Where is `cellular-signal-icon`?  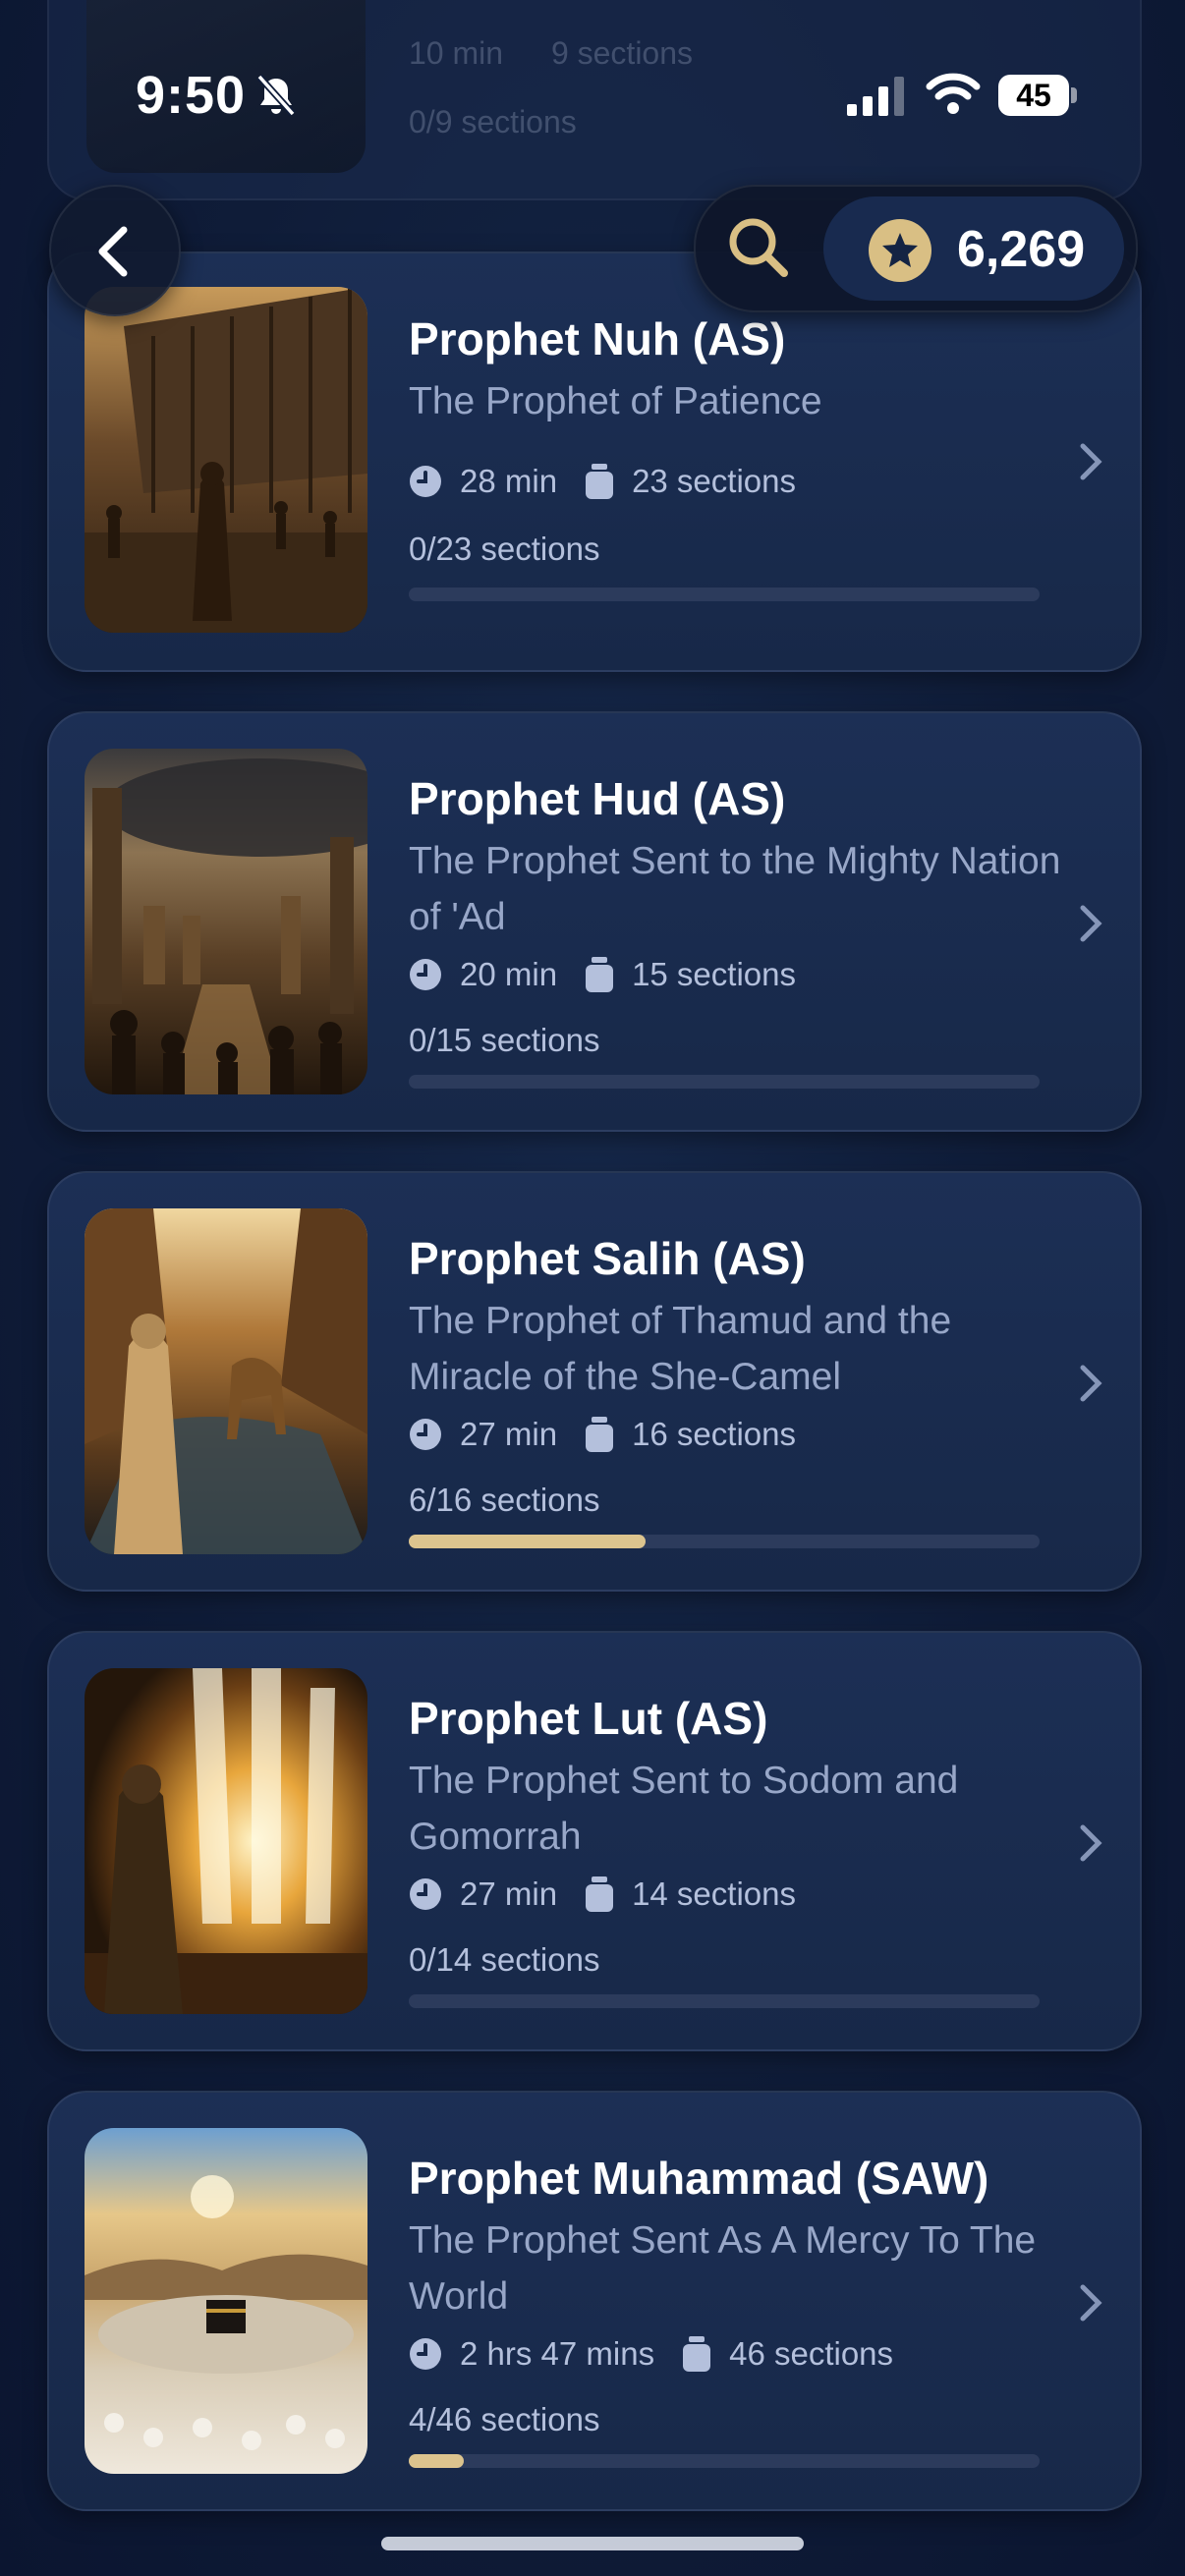 cellular-signal-icon is located at coordinates (876, 96).